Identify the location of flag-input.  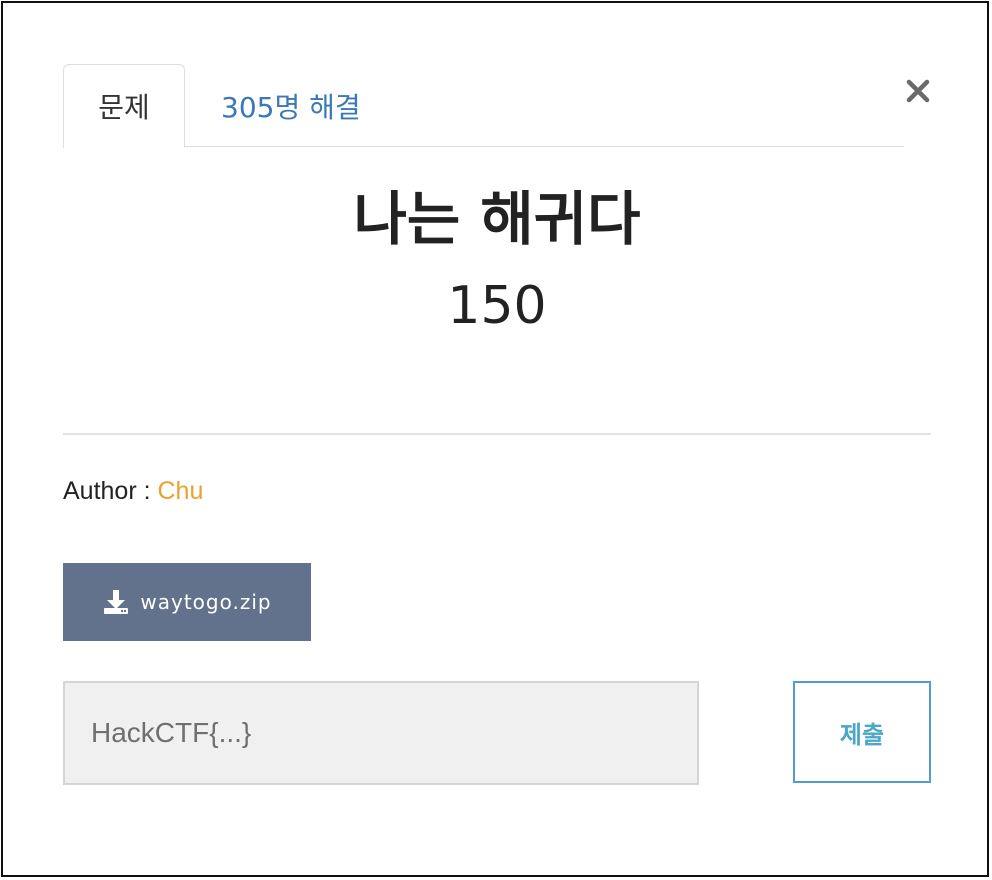
(381, 733).